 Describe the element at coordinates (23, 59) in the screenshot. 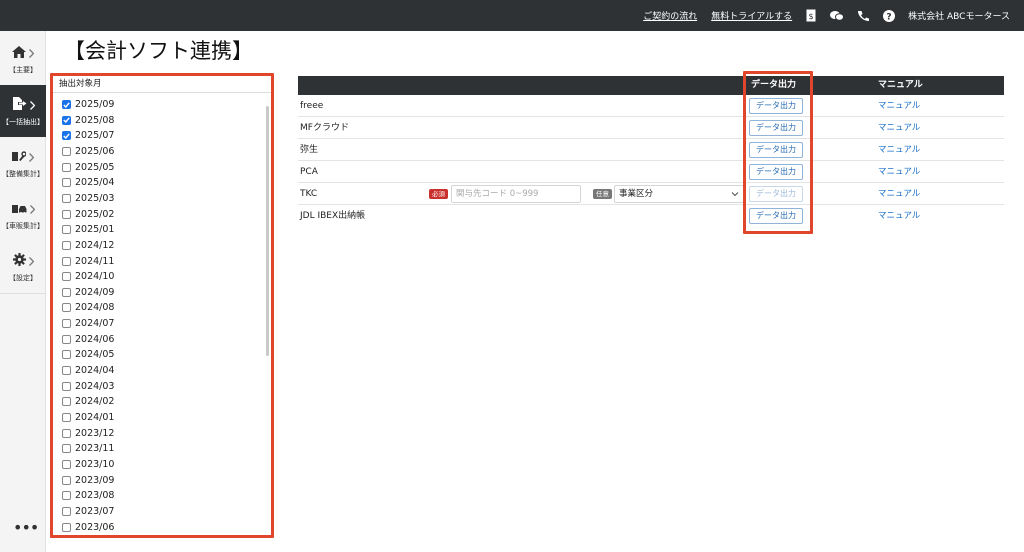

I see `sidebar-item-main: 【主要】` at that location.